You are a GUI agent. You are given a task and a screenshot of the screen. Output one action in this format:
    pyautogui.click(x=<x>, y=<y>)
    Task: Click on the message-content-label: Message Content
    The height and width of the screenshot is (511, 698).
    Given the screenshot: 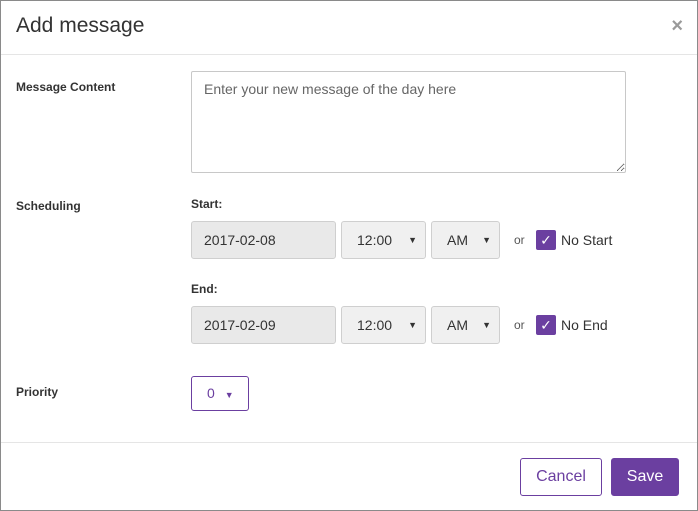 What is the action you would take?
    pyautogui.click(x=66, y=87)
    